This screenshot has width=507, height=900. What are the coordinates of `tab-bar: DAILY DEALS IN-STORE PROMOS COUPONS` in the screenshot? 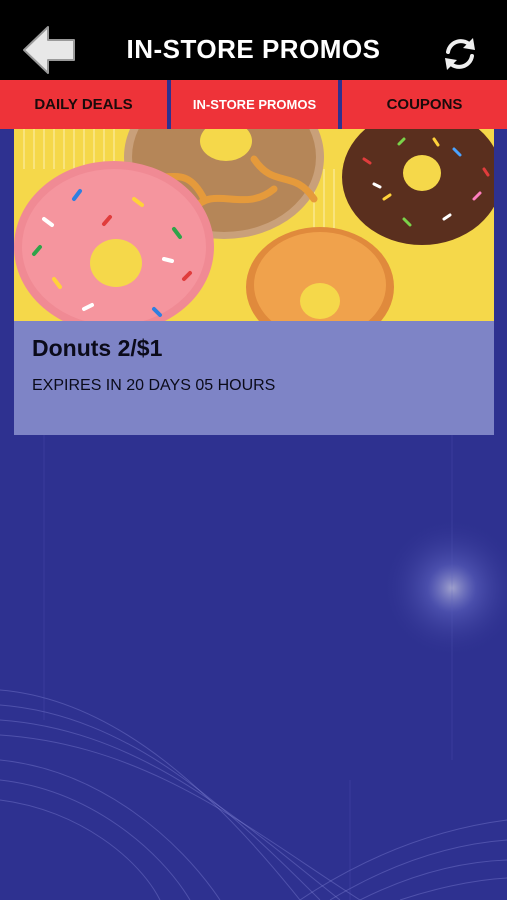 It's located at (253, 104).